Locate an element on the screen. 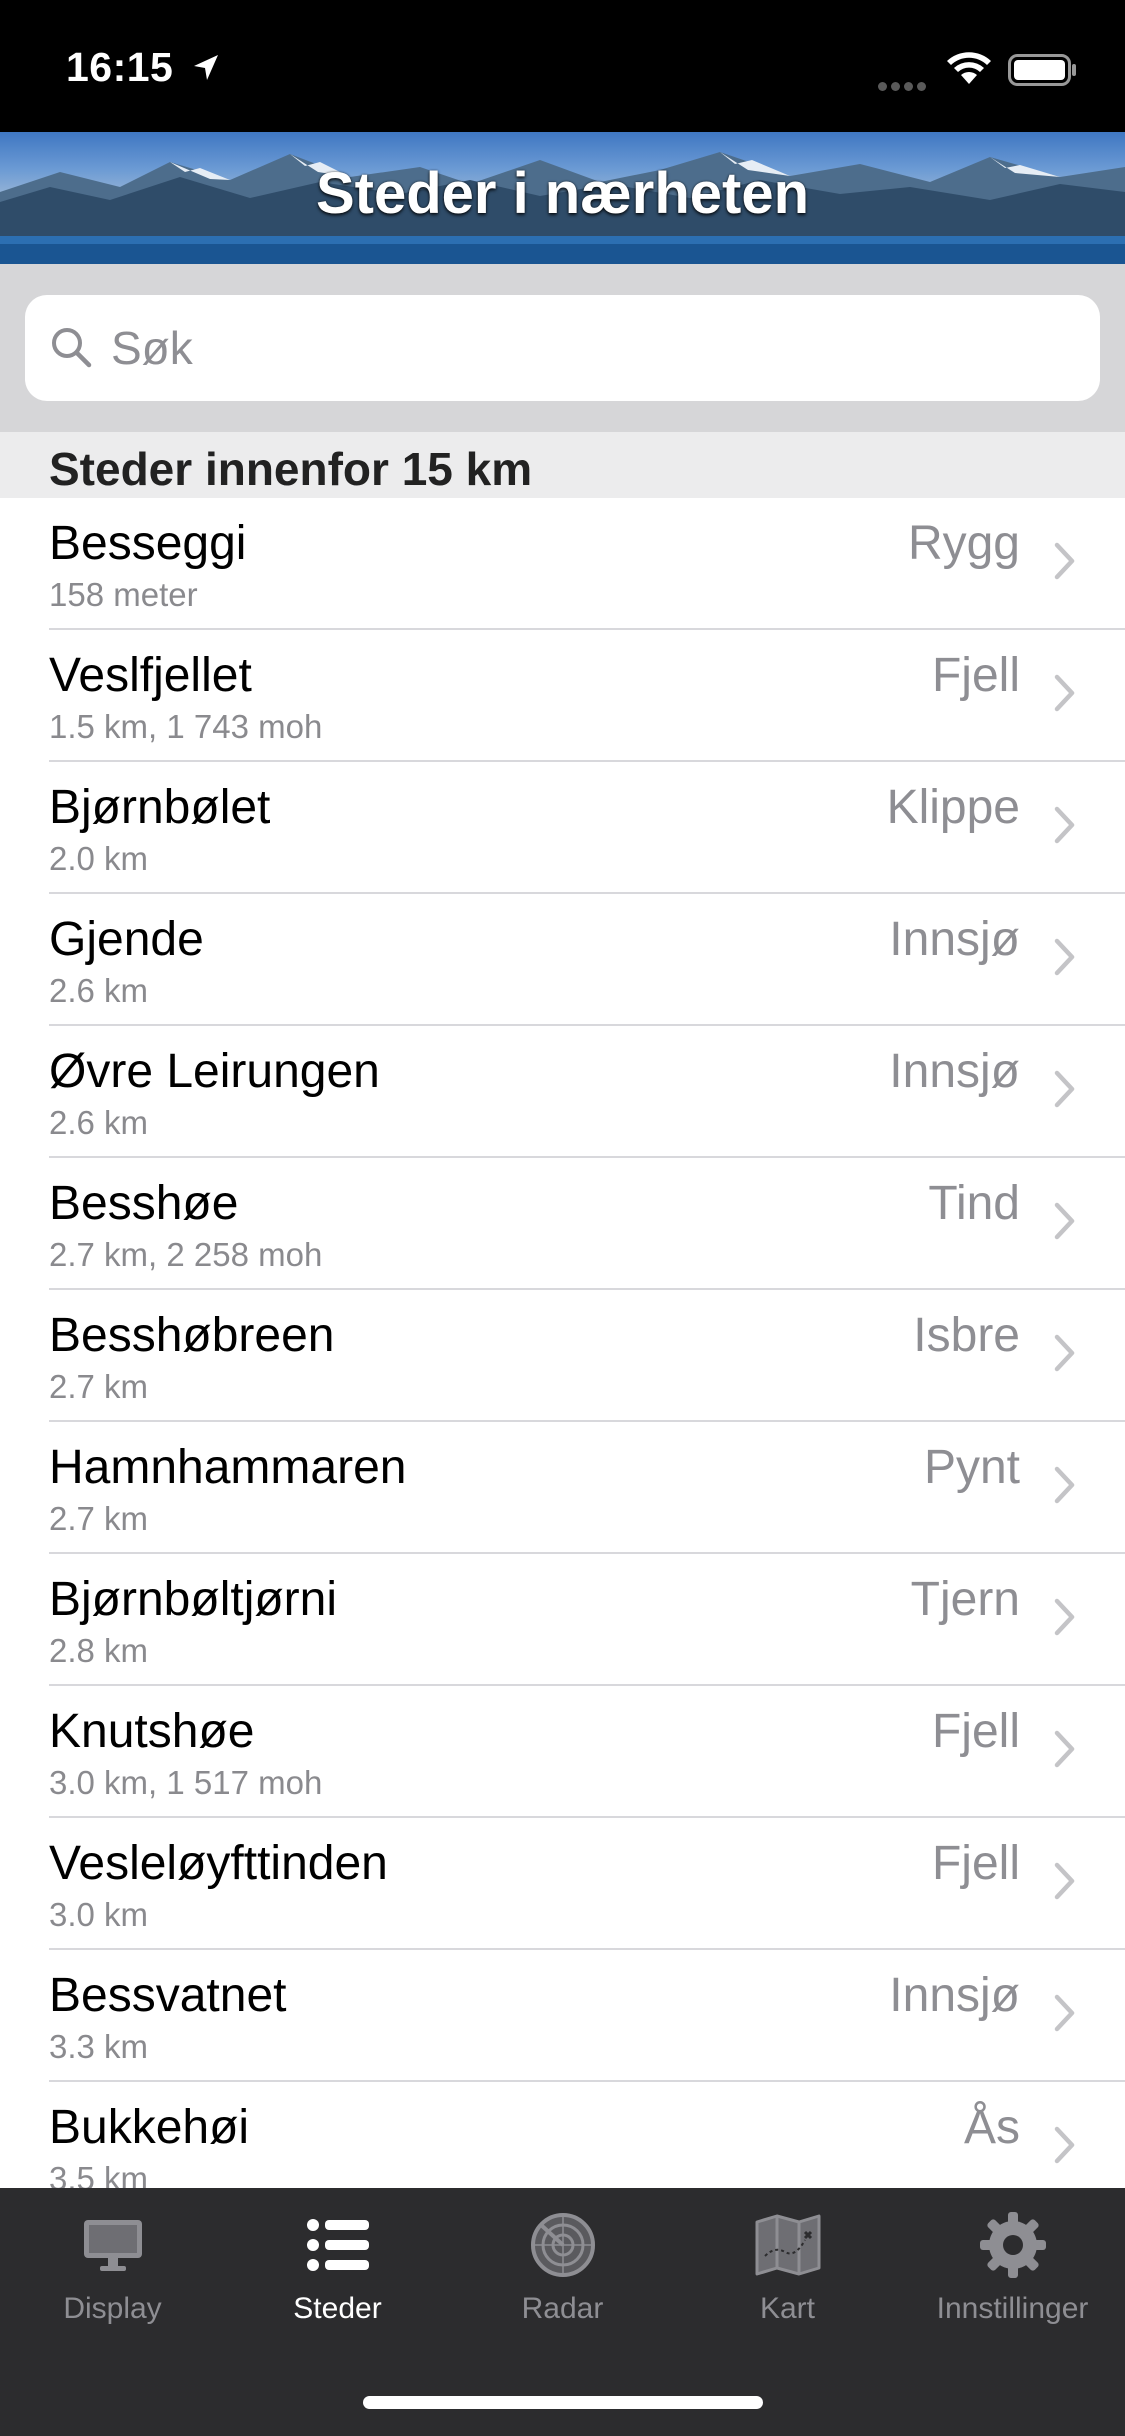  place-distance: 3.3 km is located at coordinates (99, 2046).